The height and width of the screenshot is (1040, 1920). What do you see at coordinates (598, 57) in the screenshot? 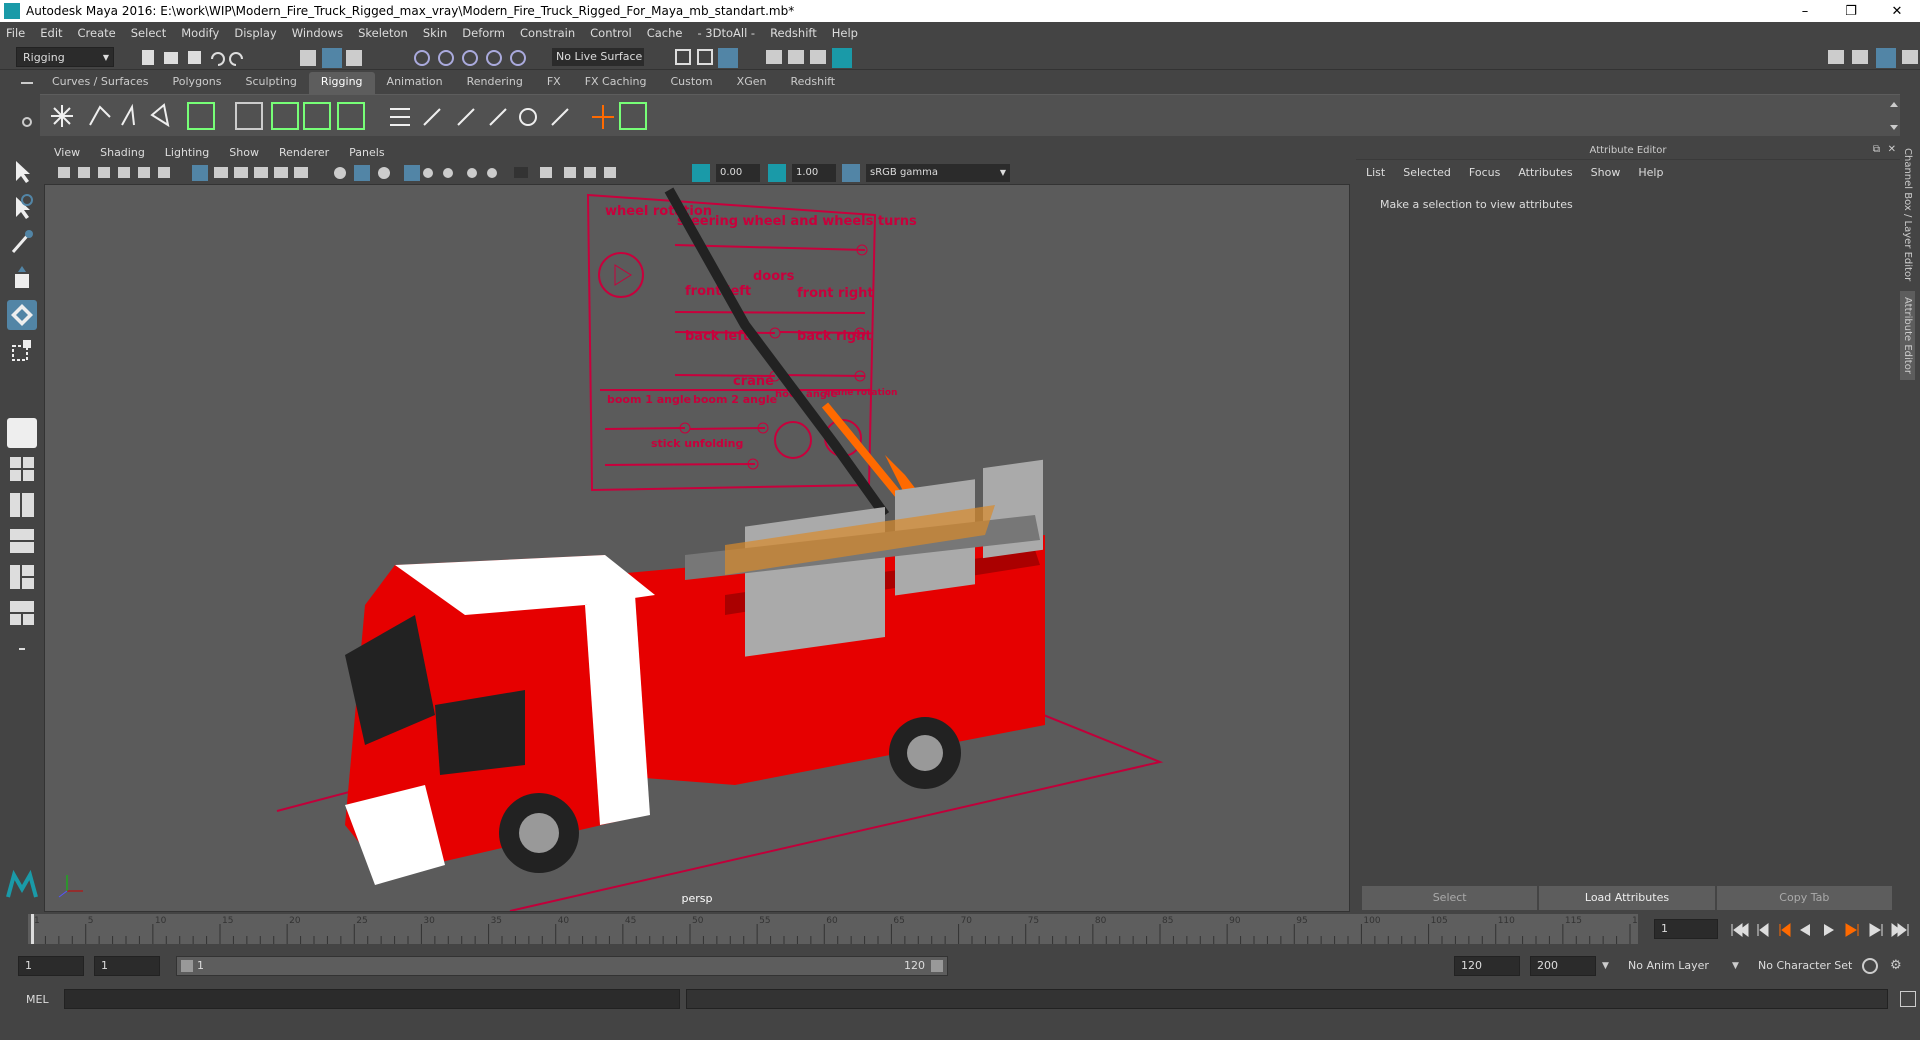
I see `live-surface-field: No Live Surface` at bounding box center [598, 57].